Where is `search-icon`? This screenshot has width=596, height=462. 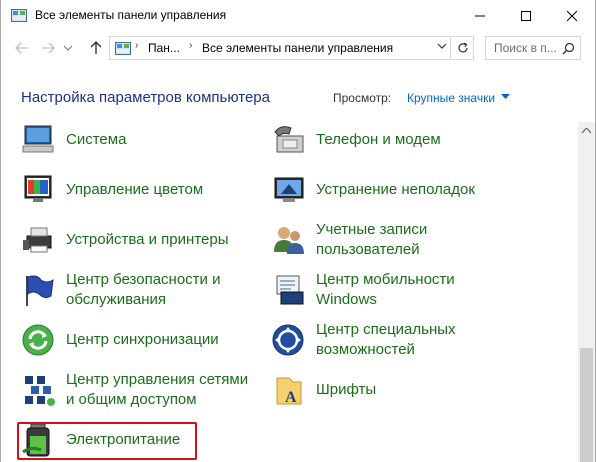 search-icon is located at coordinates (568, 48).